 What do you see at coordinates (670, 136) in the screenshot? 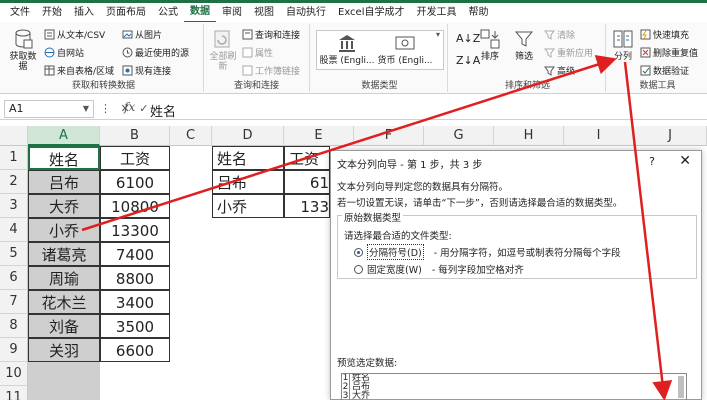
I see `column-header-j: J` at bounding box center [670, 136].